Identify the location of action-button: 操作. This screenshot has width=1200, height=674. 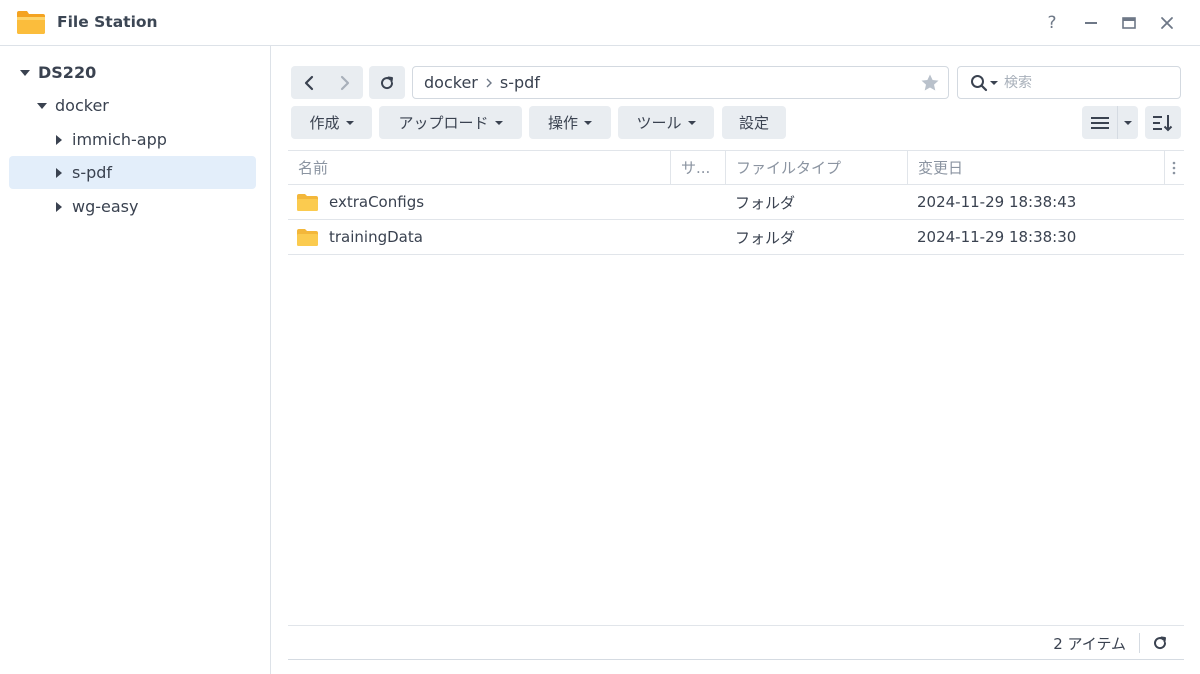
(570, 122).